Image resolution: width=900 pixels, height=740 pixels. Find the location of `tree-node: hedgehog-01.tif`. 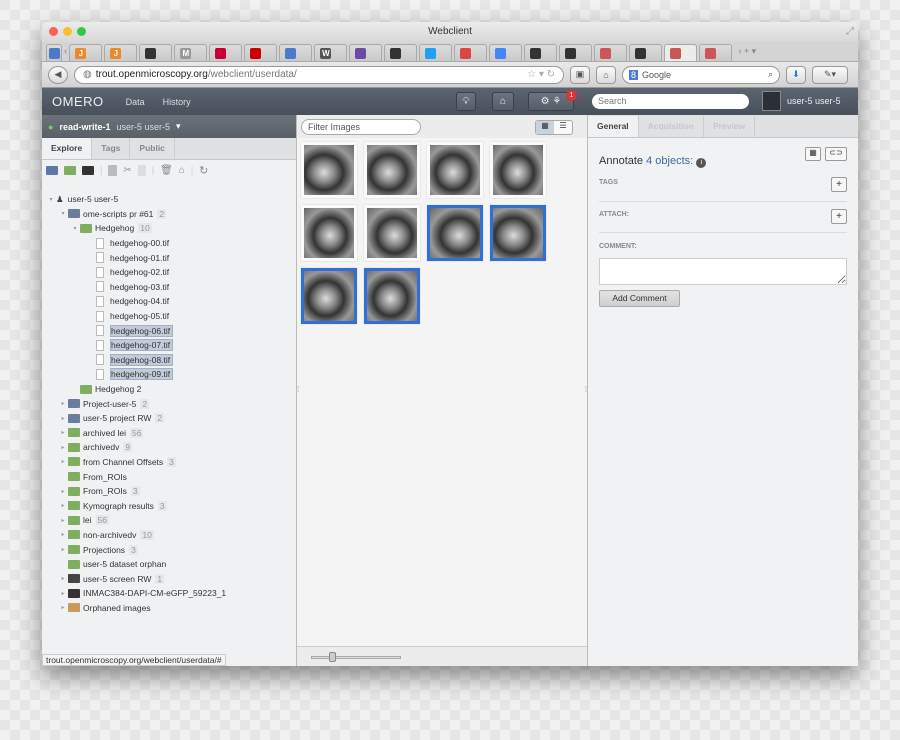

tree-node: hedgehog-01.tif is located at coordinates (169, 257).